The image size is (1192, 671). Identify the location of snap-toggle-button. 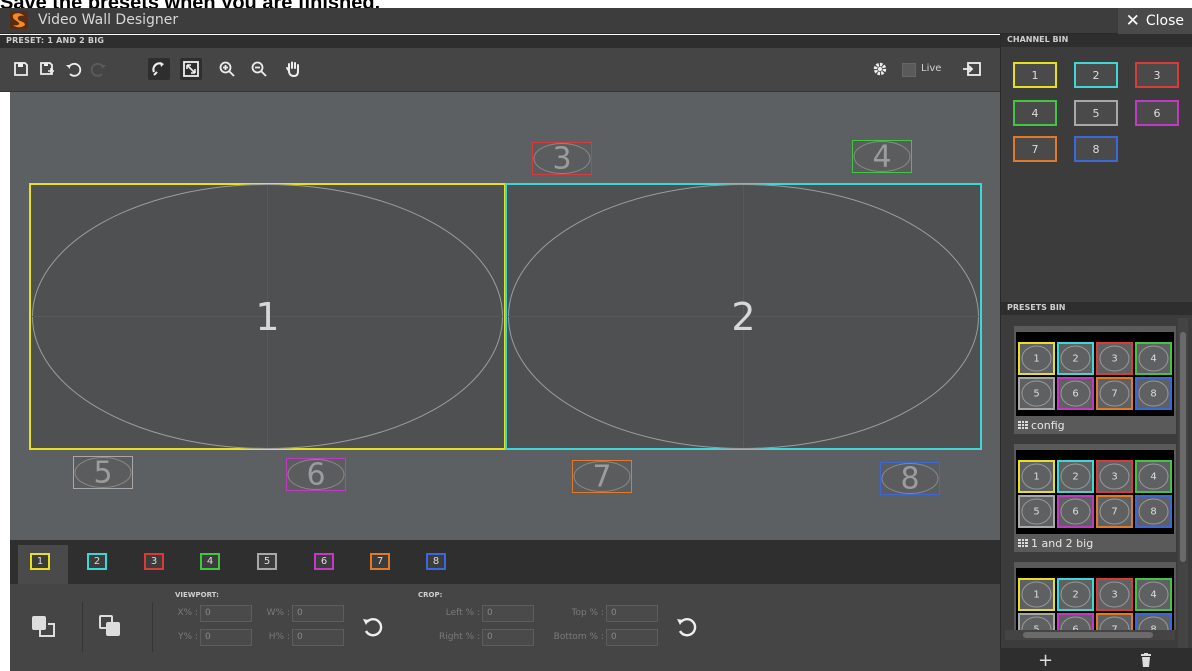
(159, 69).